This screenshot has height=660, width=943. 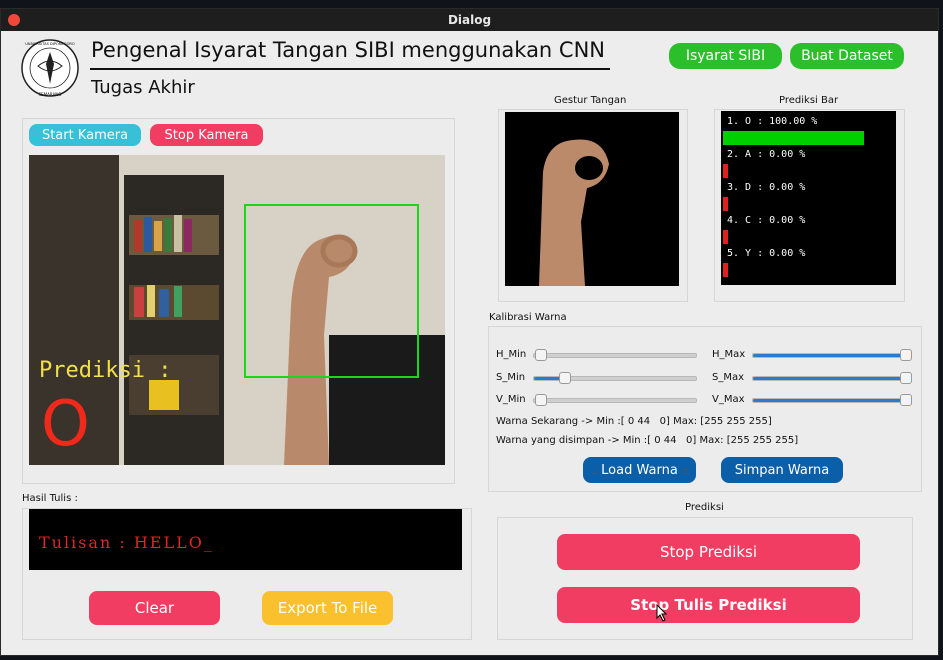 I want to click on h-min-label: H_Min, so click(x=511, y=354).